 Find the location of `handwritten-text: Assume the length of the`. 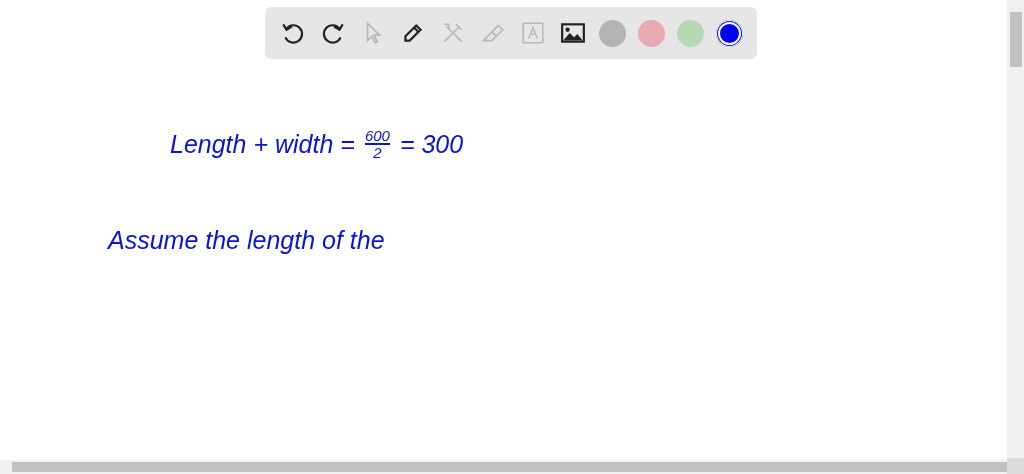

handwritten-text: Assume the length of the is located at coordinates (246, 240).